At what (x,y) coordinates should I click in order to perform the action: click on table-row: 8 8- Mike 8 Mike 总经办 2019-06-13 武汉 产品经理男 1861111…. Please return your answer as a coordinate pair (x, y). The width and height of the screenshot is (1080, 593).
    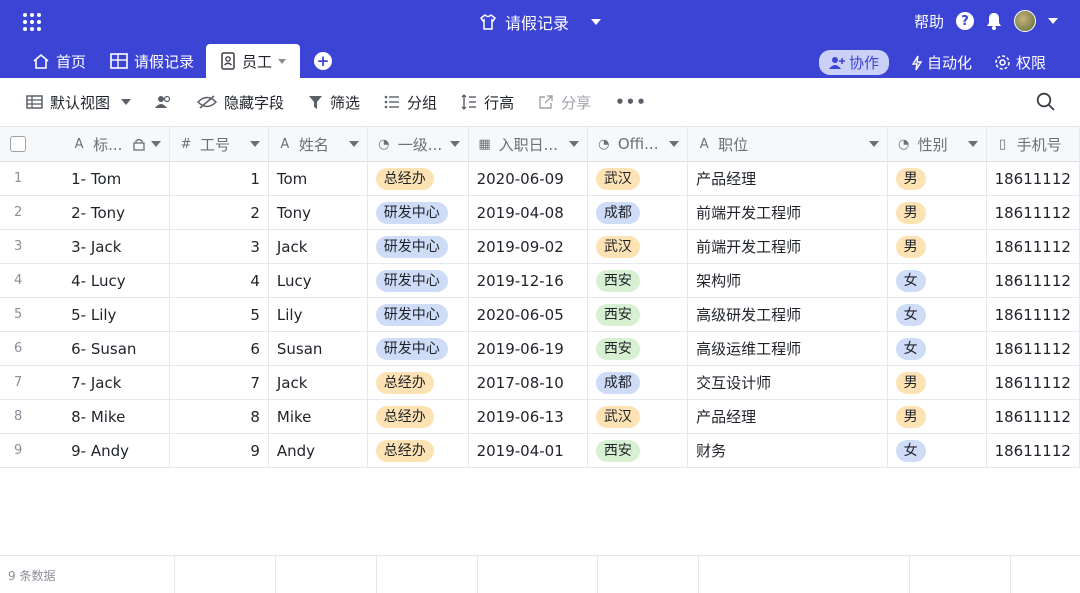
    Looking at the image, I should click on (540, 416).